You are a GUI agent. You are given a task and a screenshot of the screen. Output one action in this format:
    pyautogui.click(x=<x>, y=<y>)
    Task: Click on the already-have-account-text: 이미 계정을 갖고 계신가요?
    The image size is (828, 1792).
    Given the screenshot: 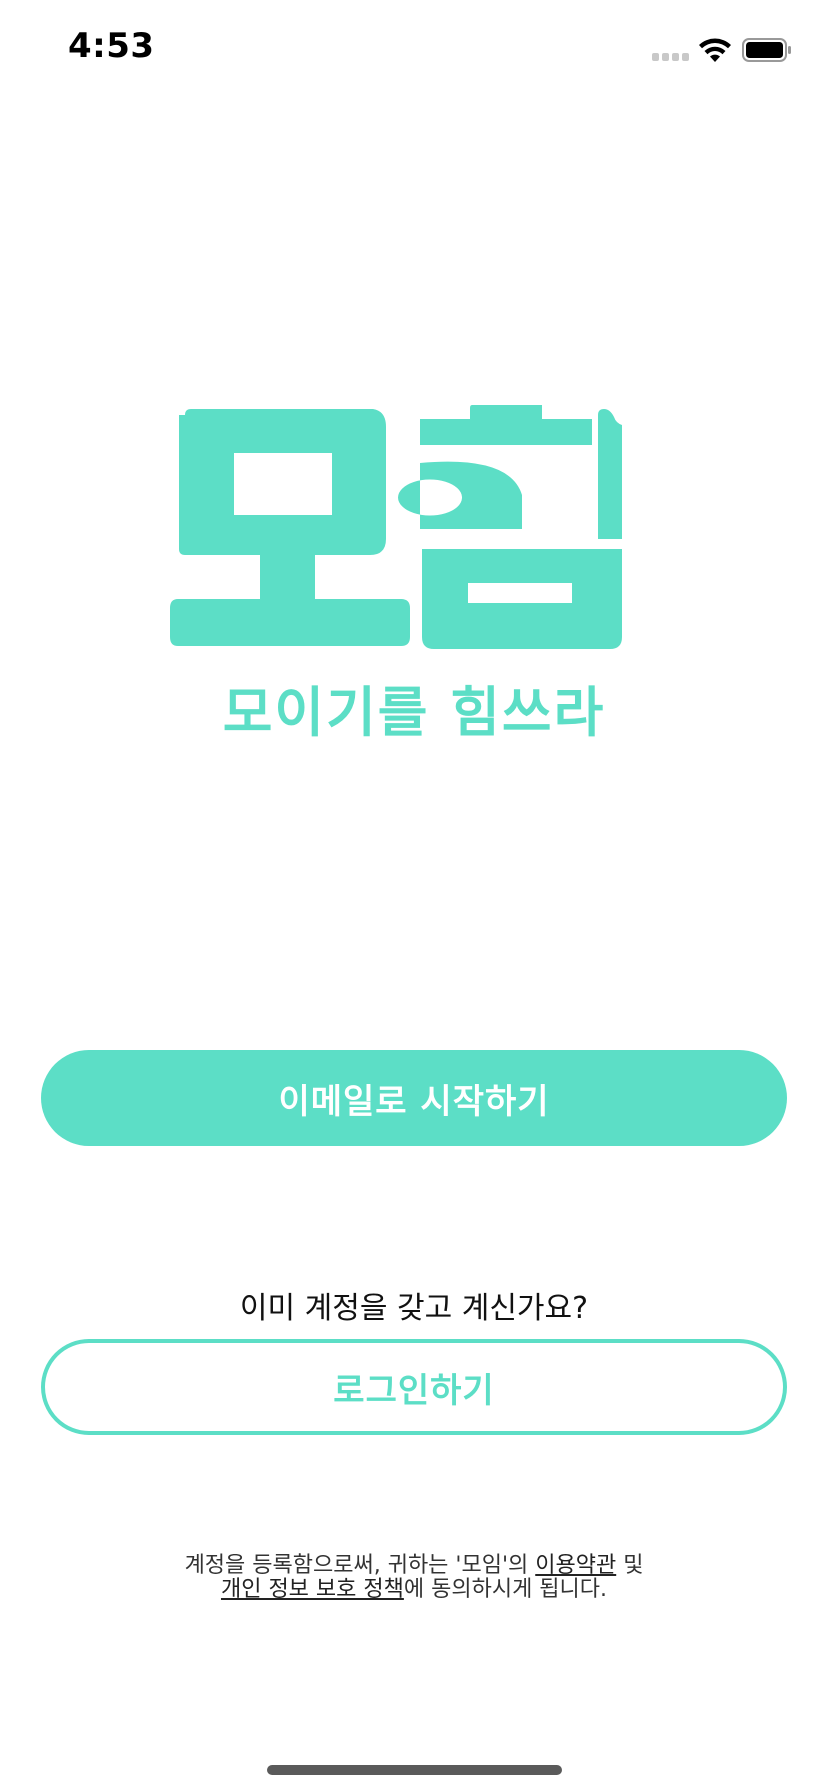 What is the action you would take?
    pyautogui.click(x=414, y=1308)
    